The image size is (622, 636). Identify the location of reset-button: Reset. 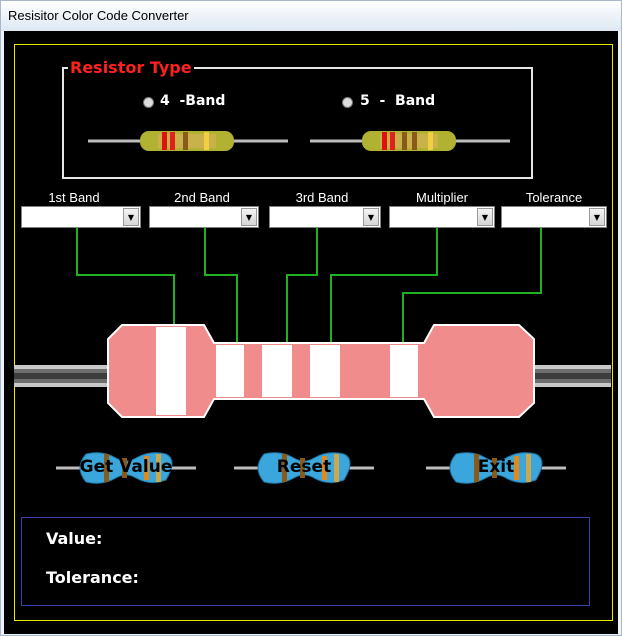
(304, 468).